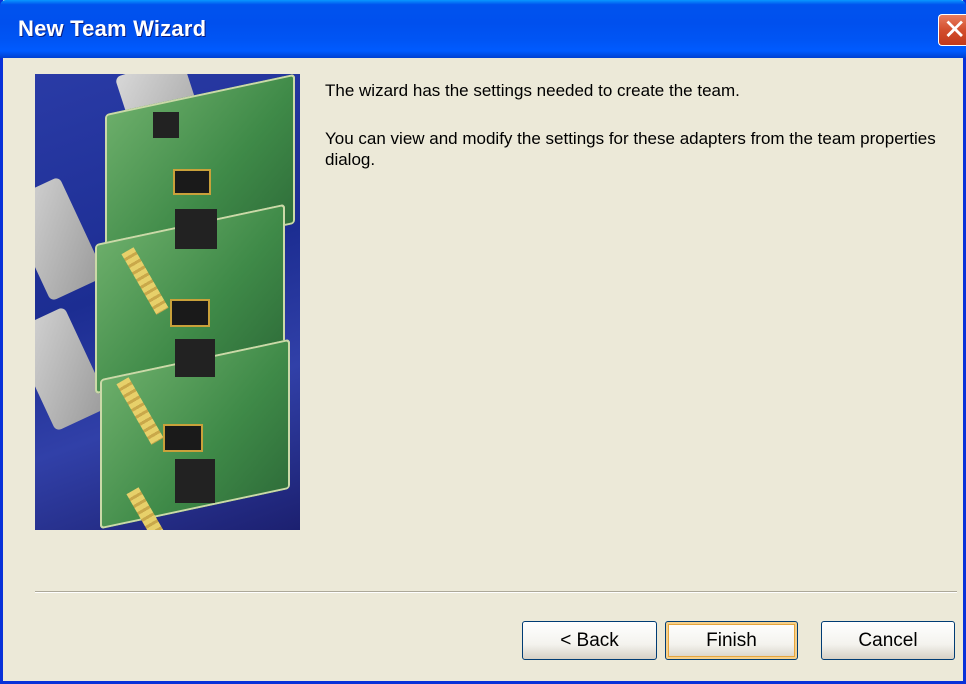 Image resolution: width=966 pixels, height=684 pixels. What do you see at coordinates (496, 592) in the screenshot?
I see `button-divider` at bounding box center [496, 592].